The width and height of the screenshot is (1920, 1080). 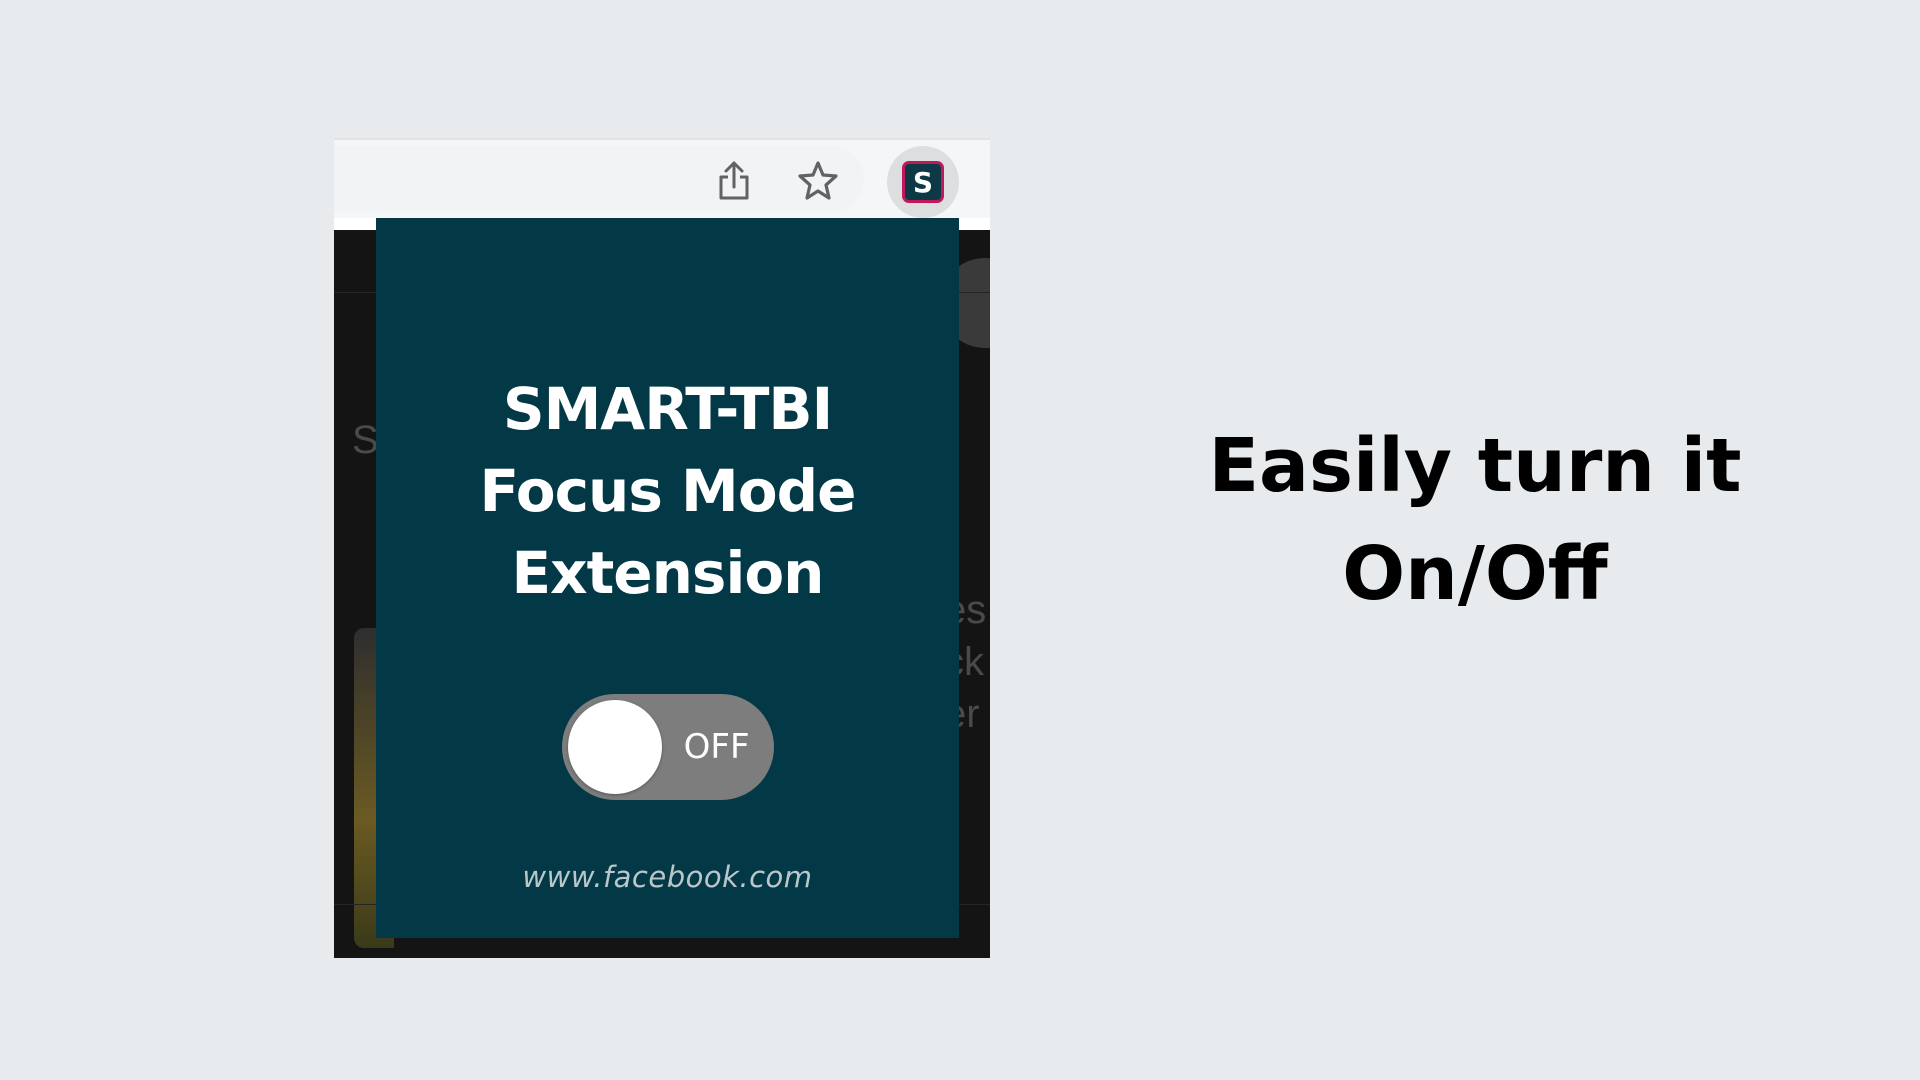 I want to click on background-text: S, so click(x=365, y=440).